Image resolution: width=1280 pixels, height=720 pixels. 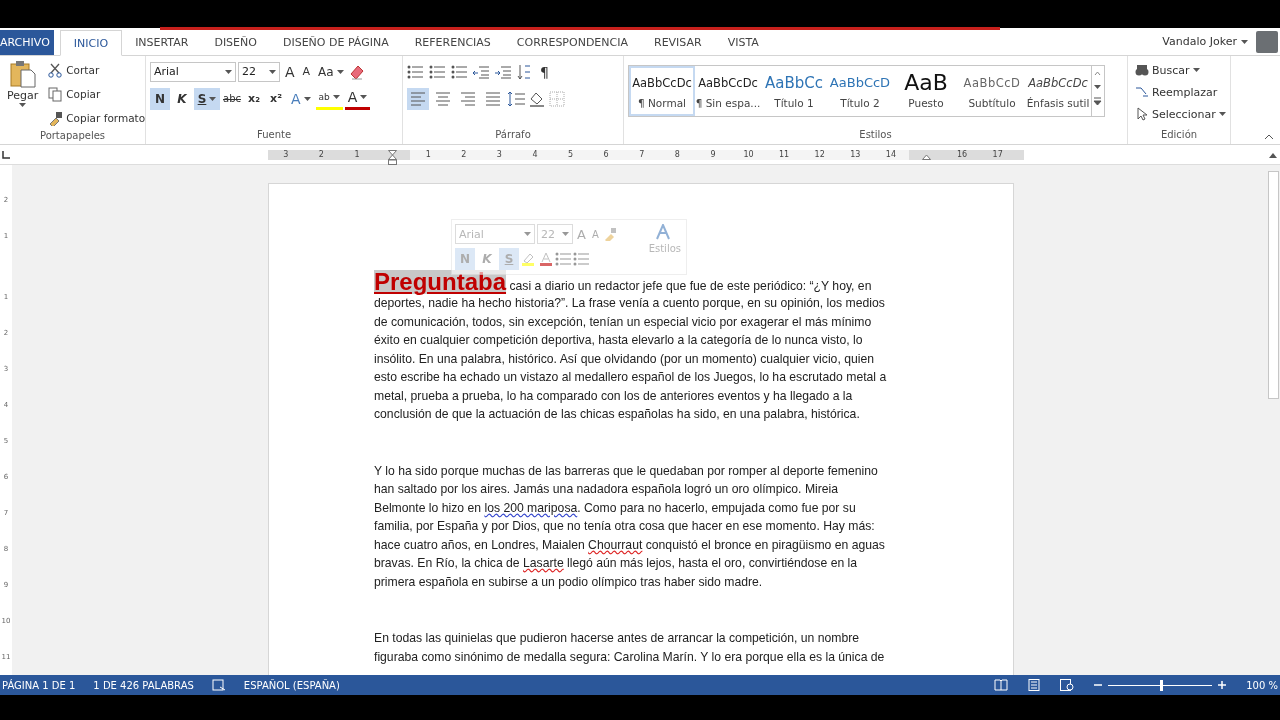 I want to click on paste-button: Pegar, so click(x=23, y=90).